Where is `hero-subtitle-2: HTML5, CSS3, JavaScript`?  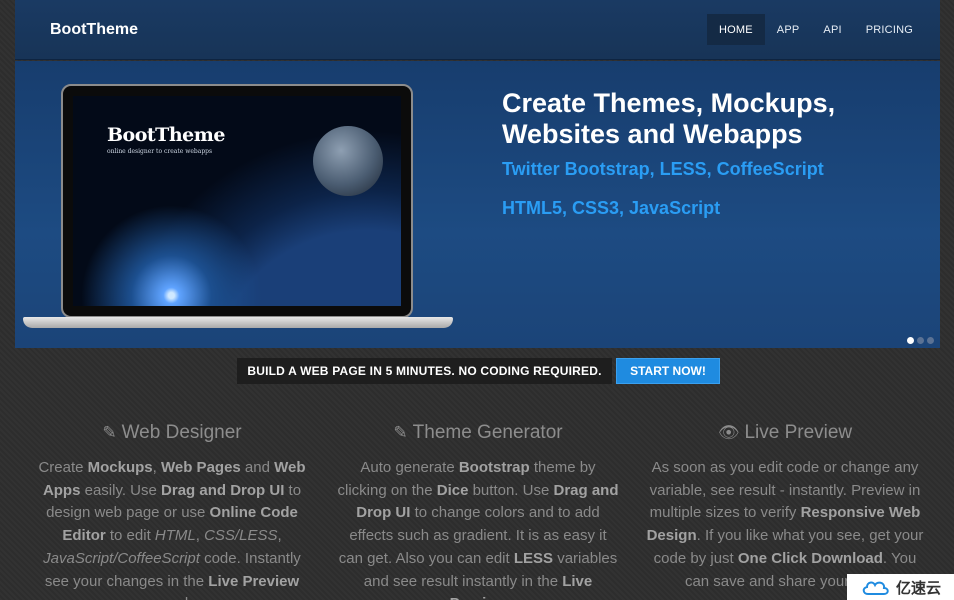
hero-subtitle-2: HTML5, CSS3, JavaScript is located at coordinates (611, 208).